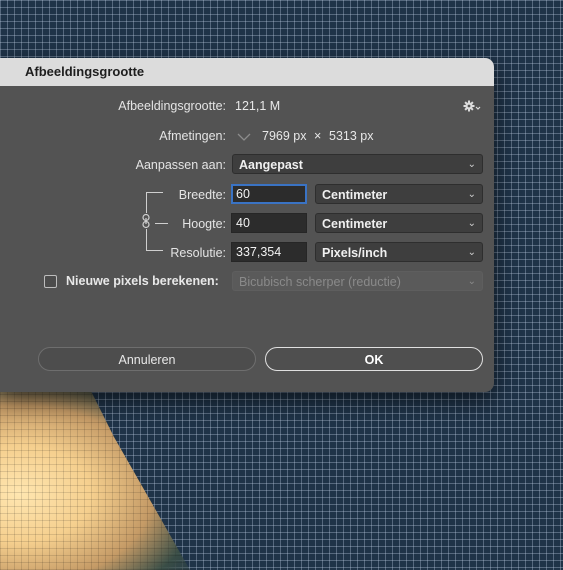  Describe the element at coordinates (399, 223) in the screenshot. I see `height-unit-select: Centimeter ⌄` at that location.